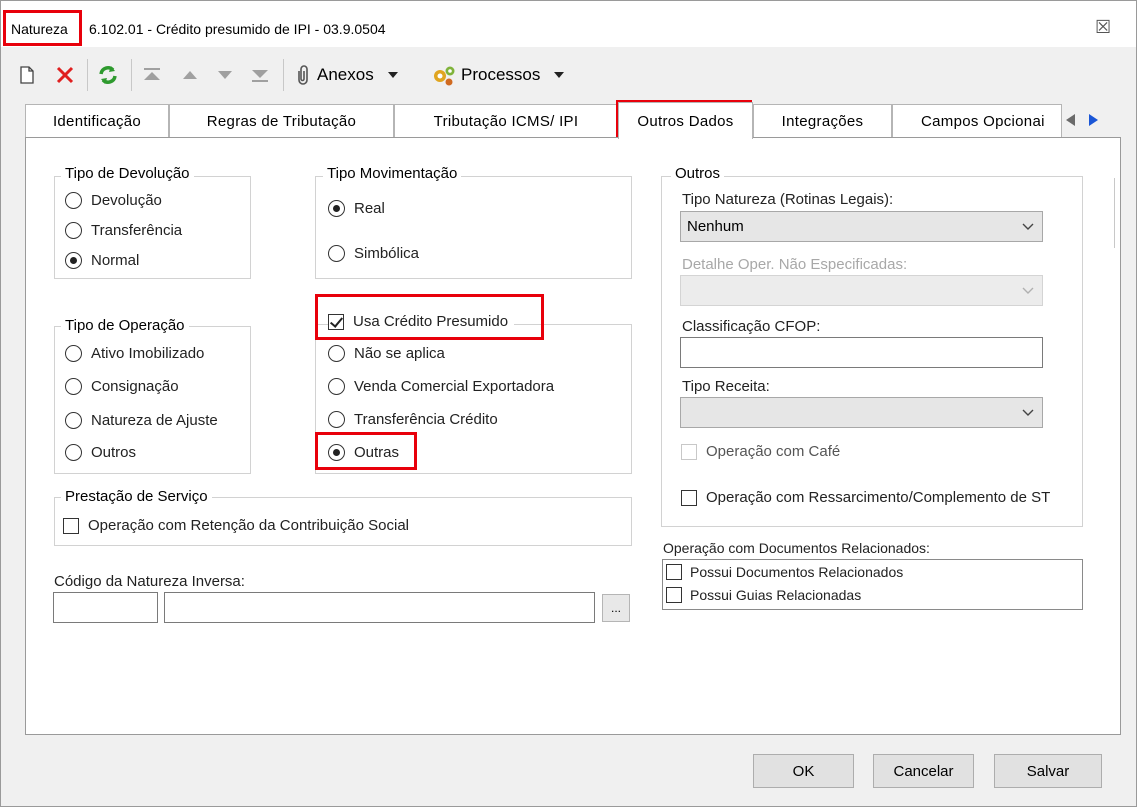 The image size is (1137, 807). What do you see at coordinates (136, 496) in the screenshot?
I see `prestacao-servico-label: Prestação de Serviço` at bounding box center [136, 496].